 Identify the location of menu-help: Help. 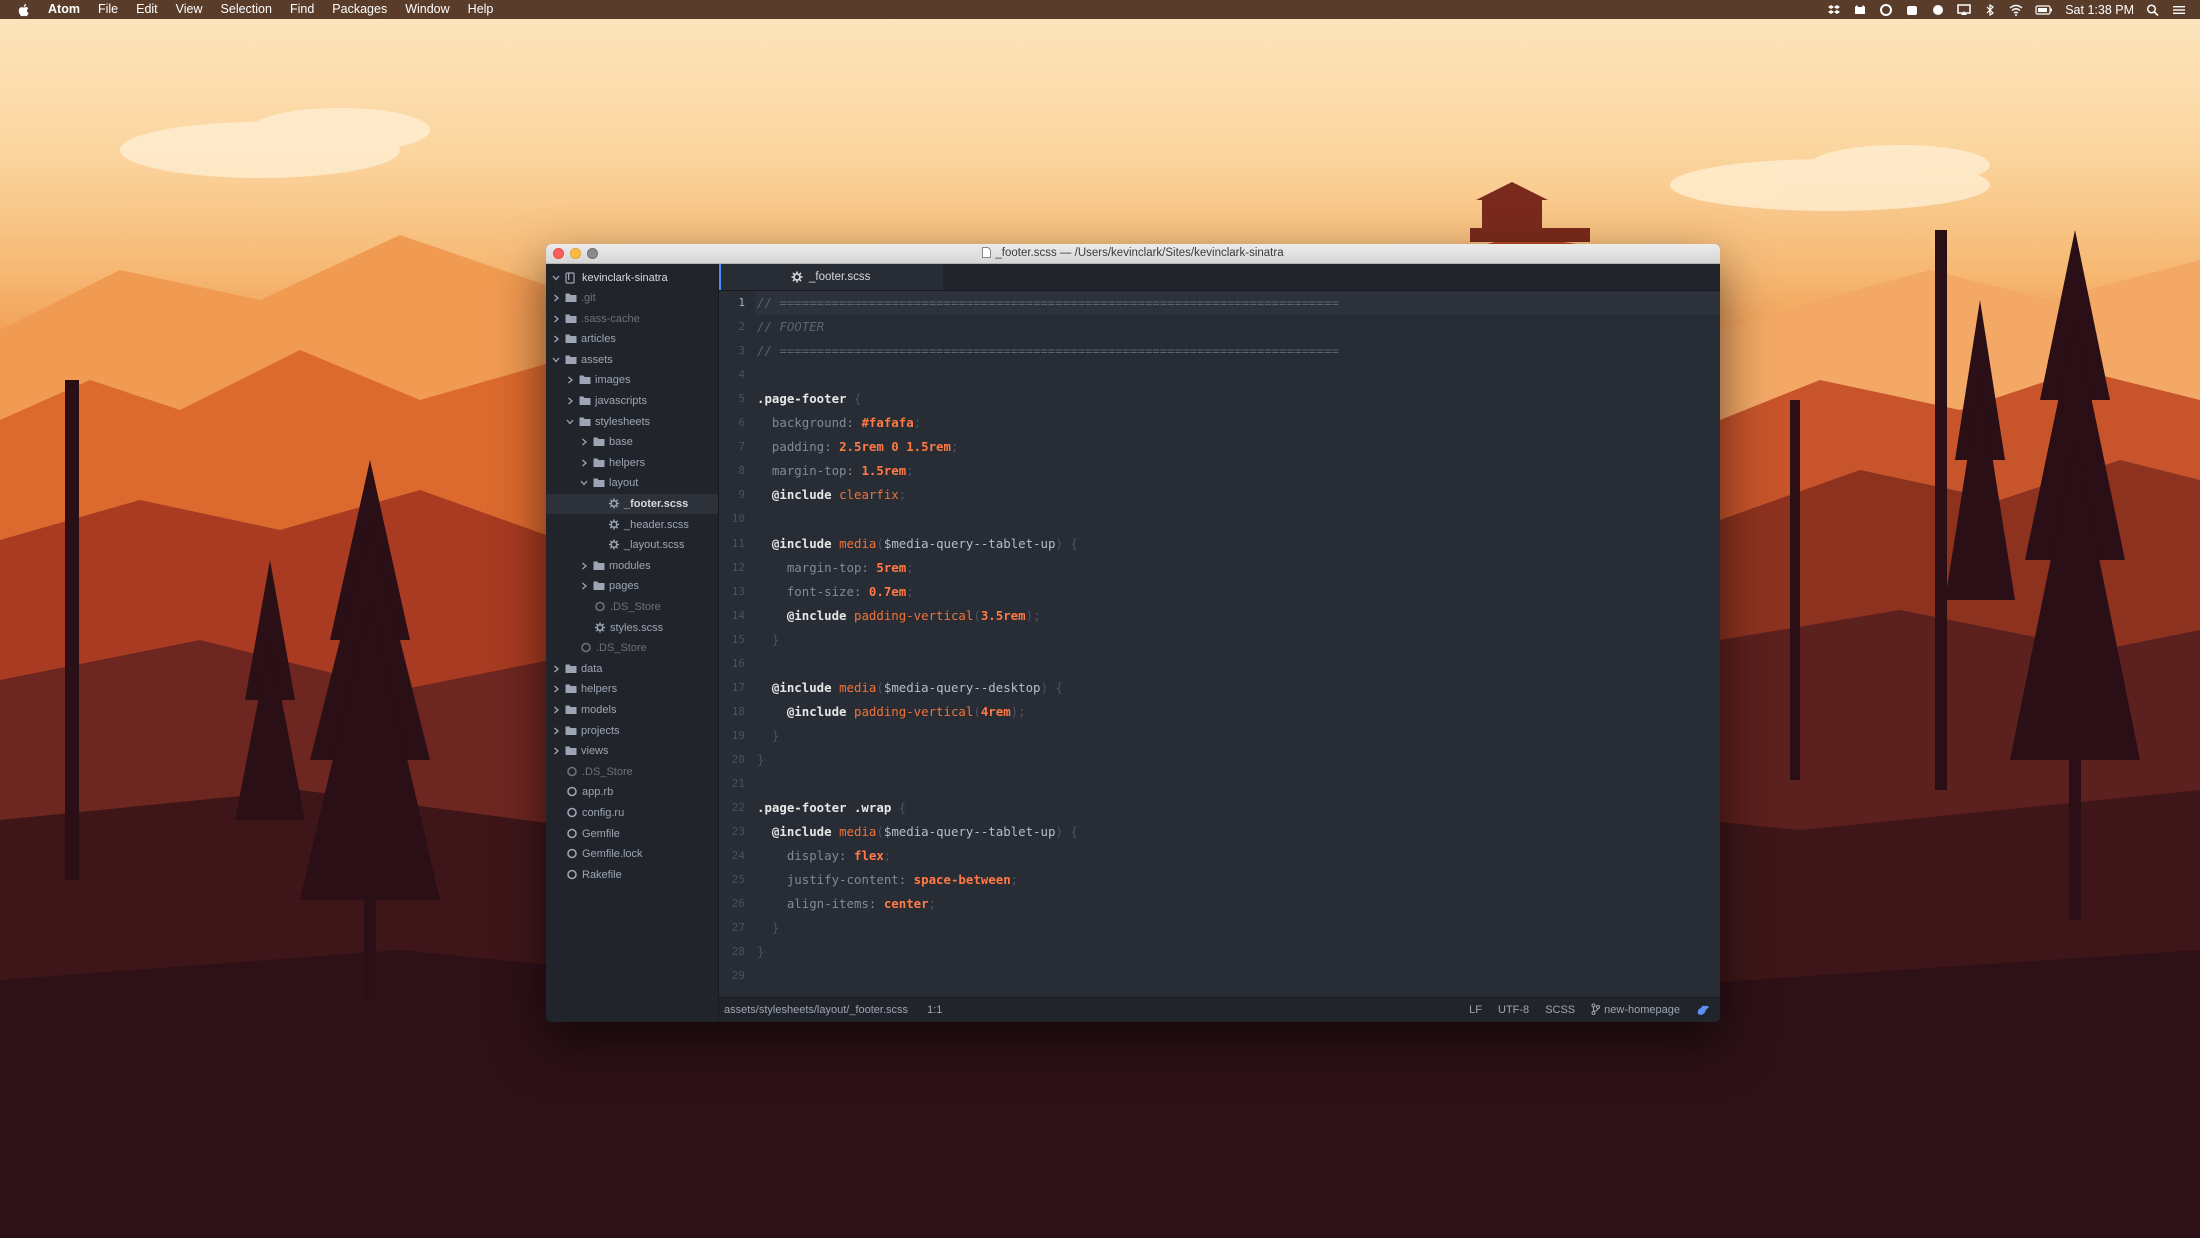
(481, 9).